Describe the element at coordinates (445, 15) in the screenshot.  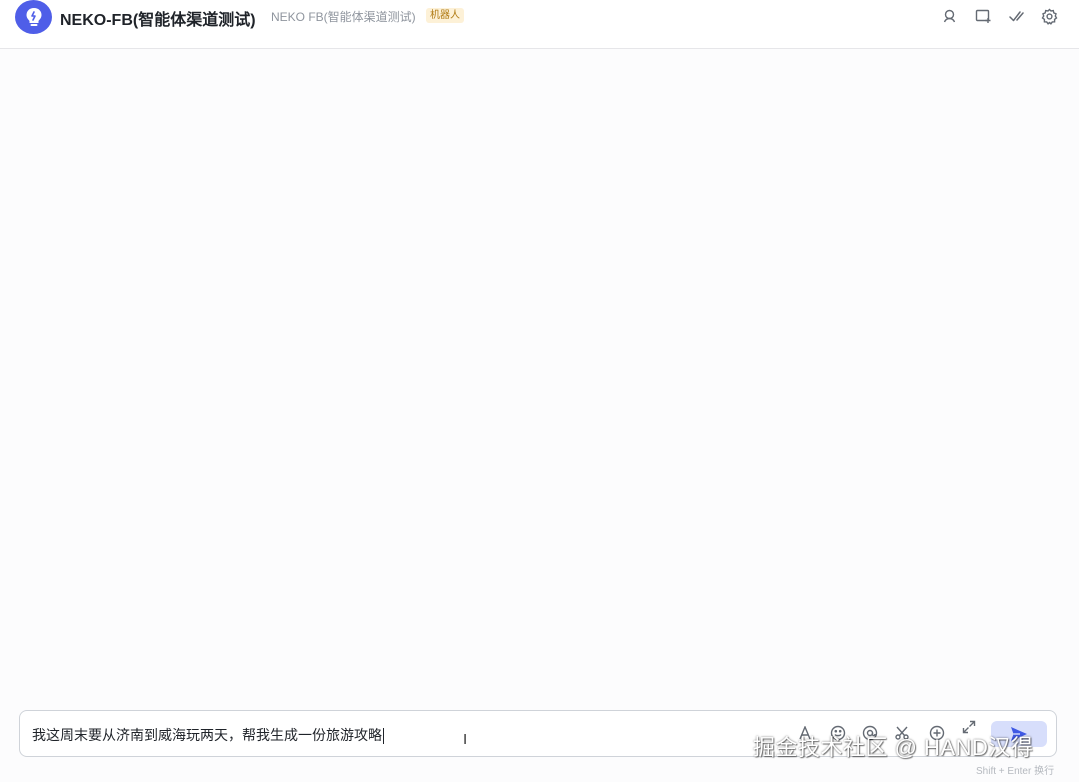
I see `bot-badge: 机器人` at that location.